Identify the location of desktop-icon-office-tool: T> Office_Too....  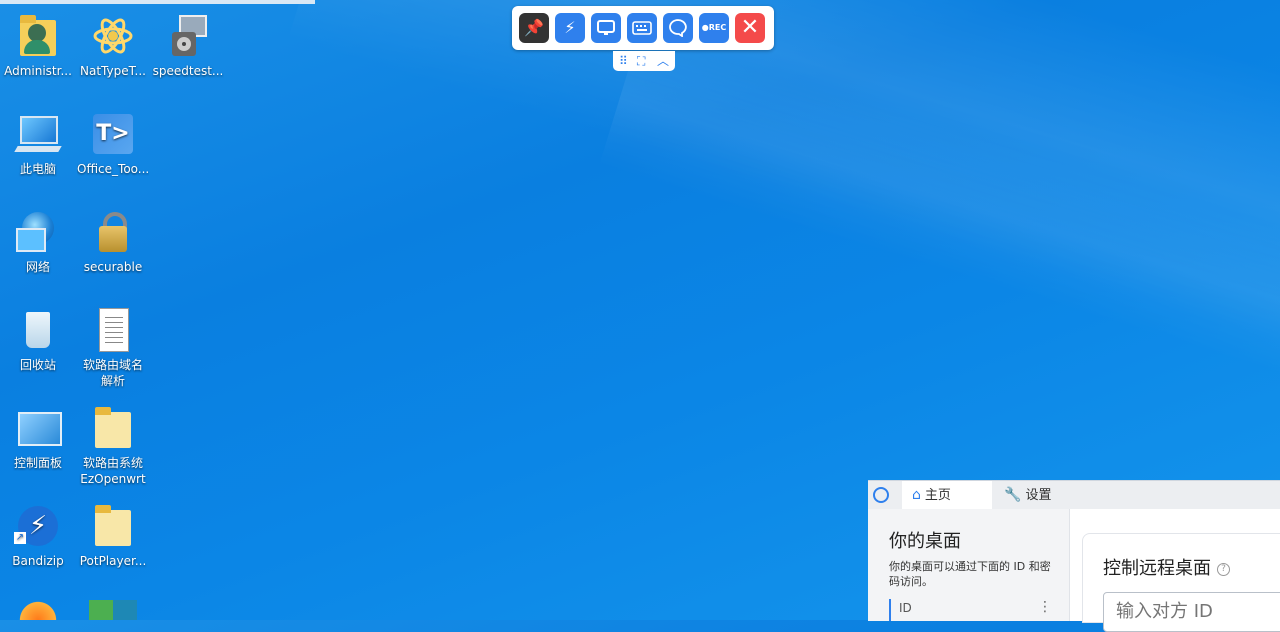
(113, 143).